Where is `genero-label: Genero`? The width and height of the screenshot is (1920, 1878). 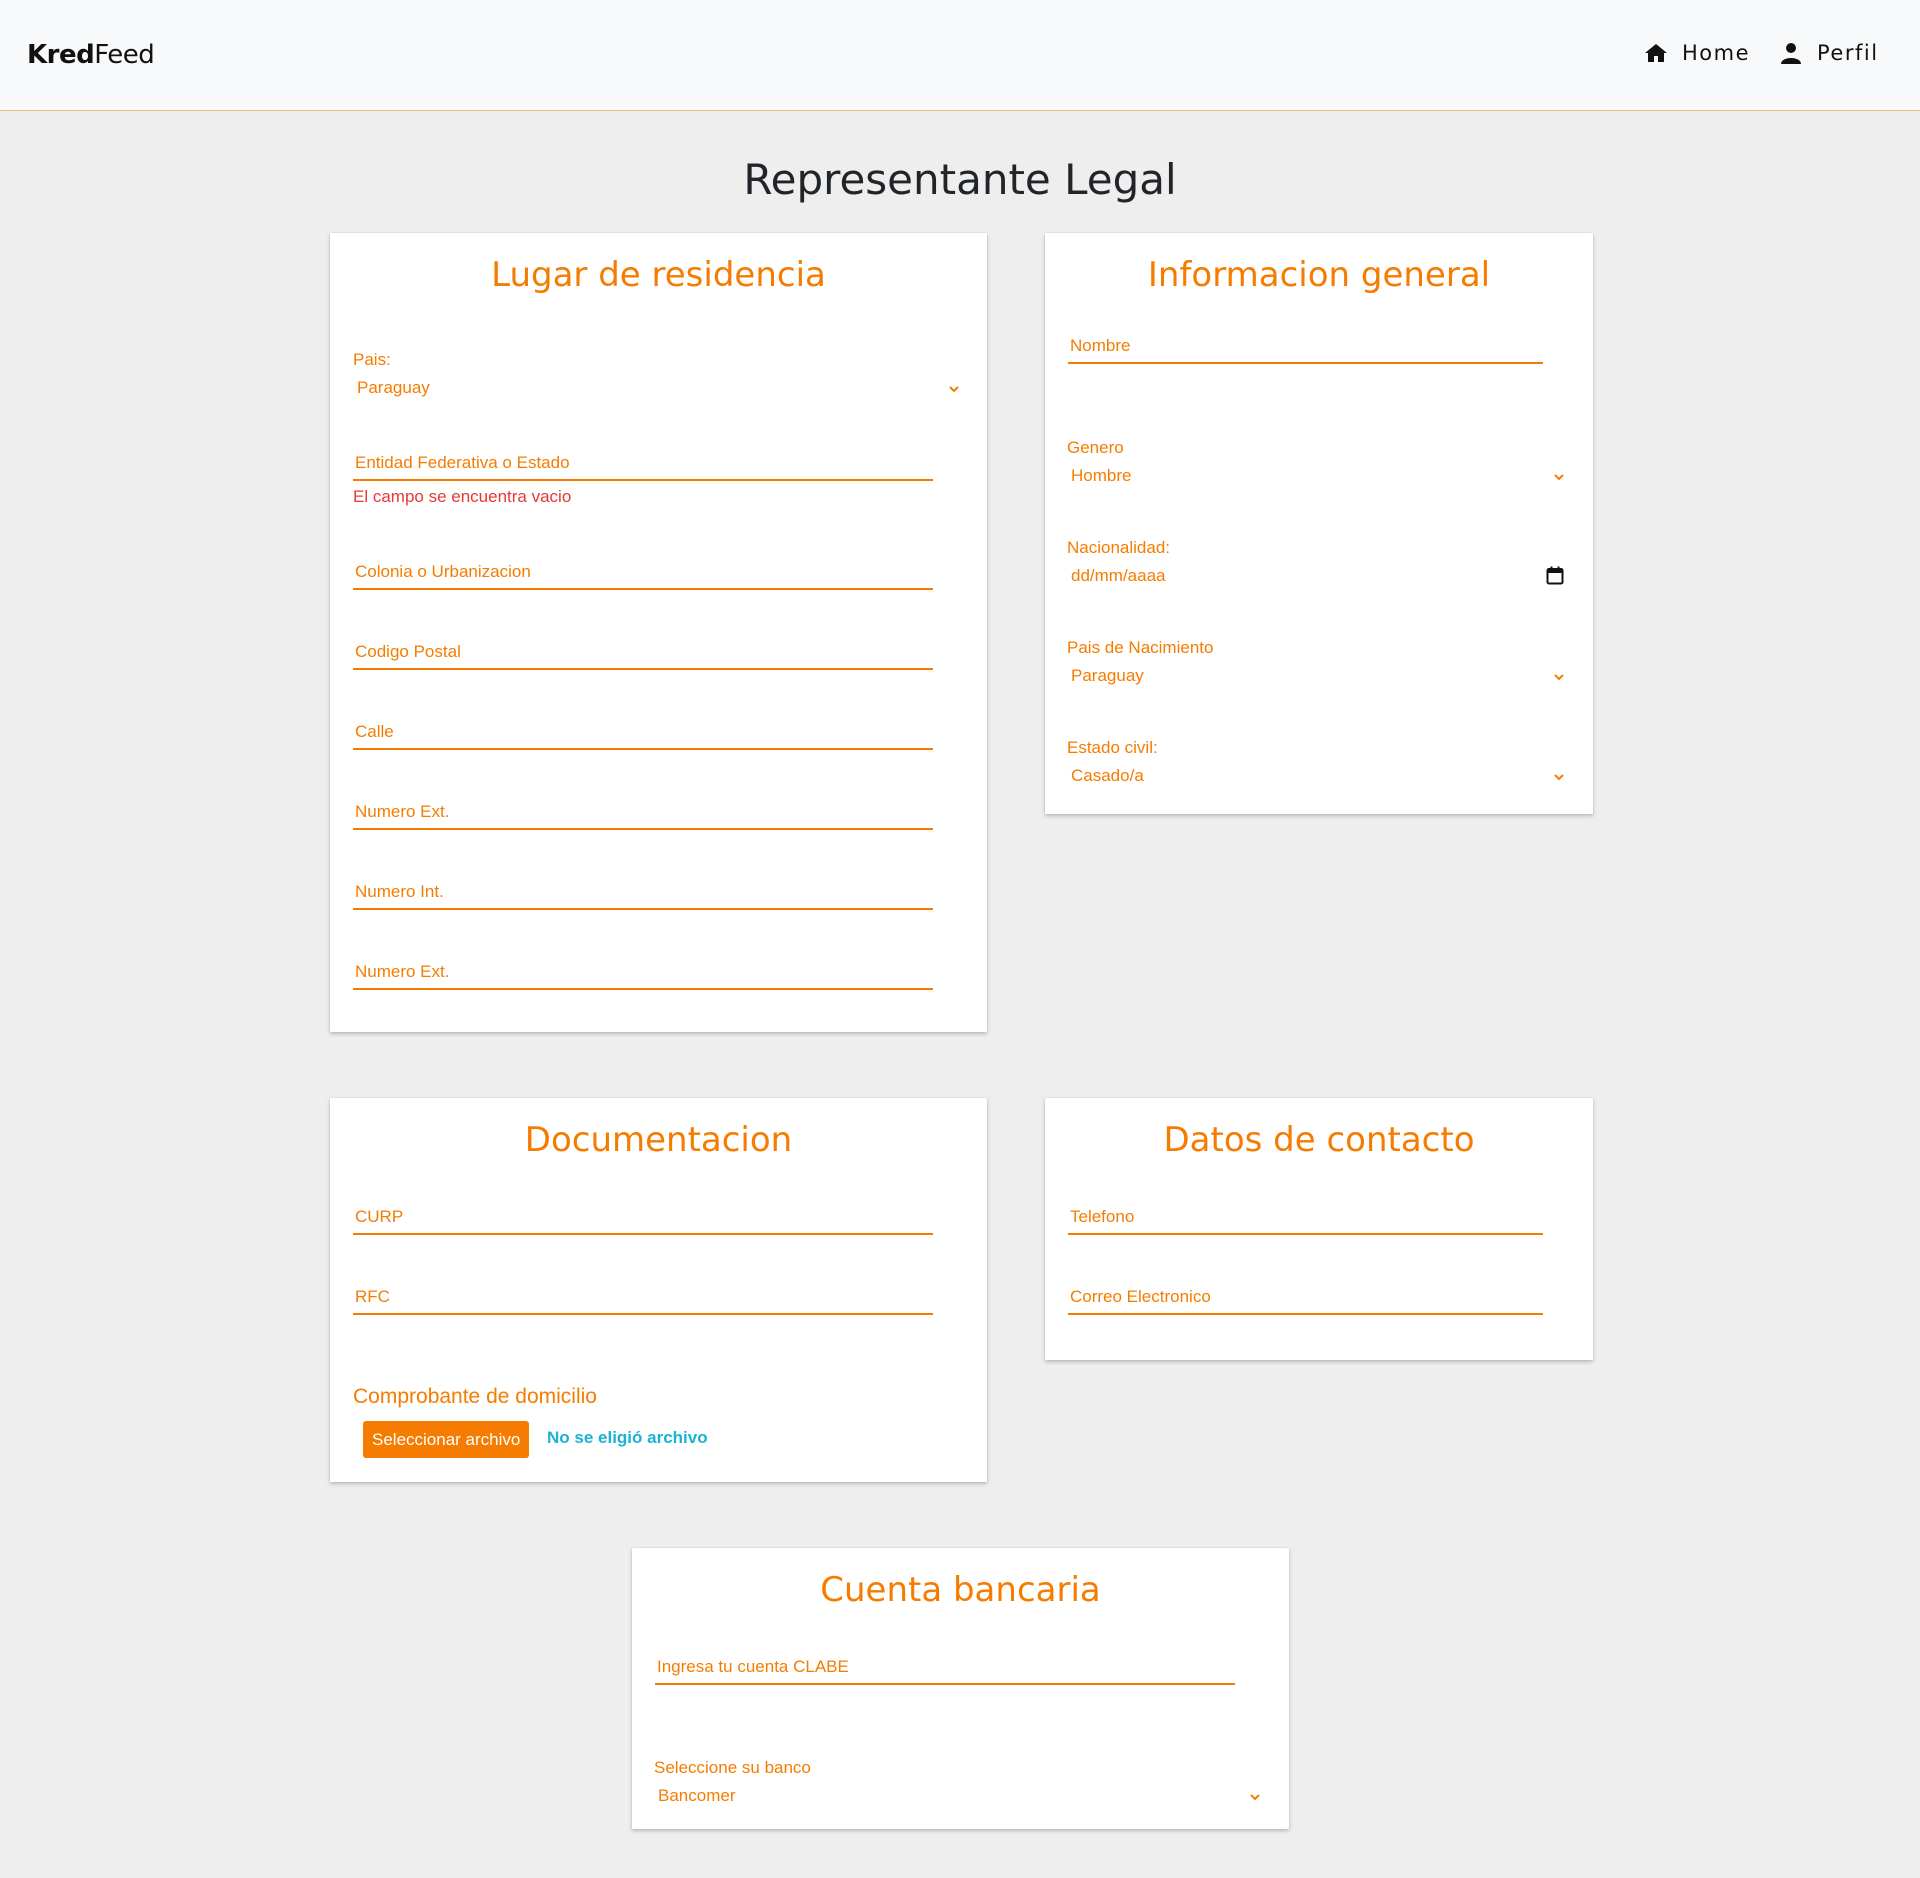 genero-label: Genero is located at coordinates (1095, 447).